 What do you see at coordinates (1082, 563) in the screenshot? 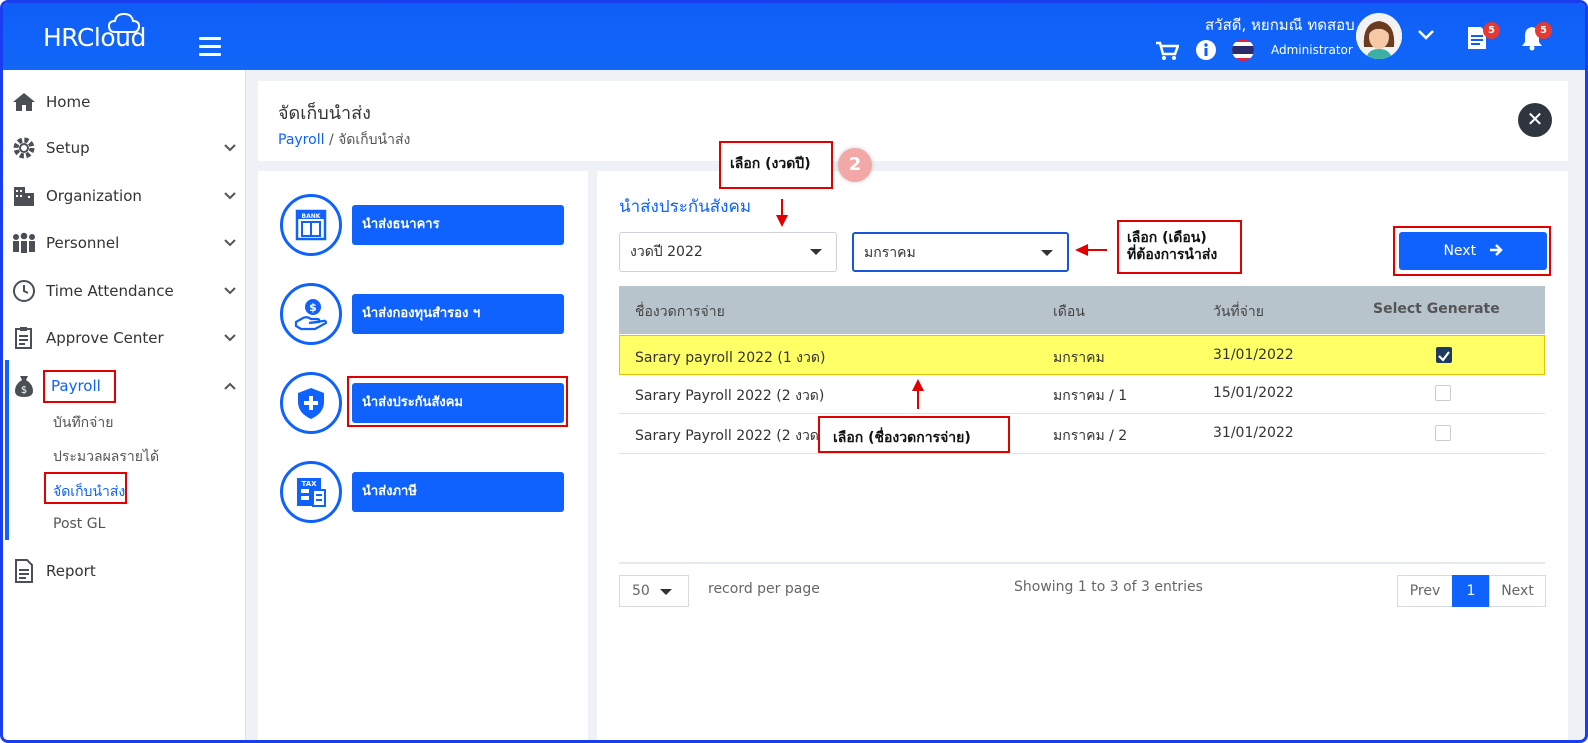
I see `table-footer-divider` at bounding box center [1082, 563].